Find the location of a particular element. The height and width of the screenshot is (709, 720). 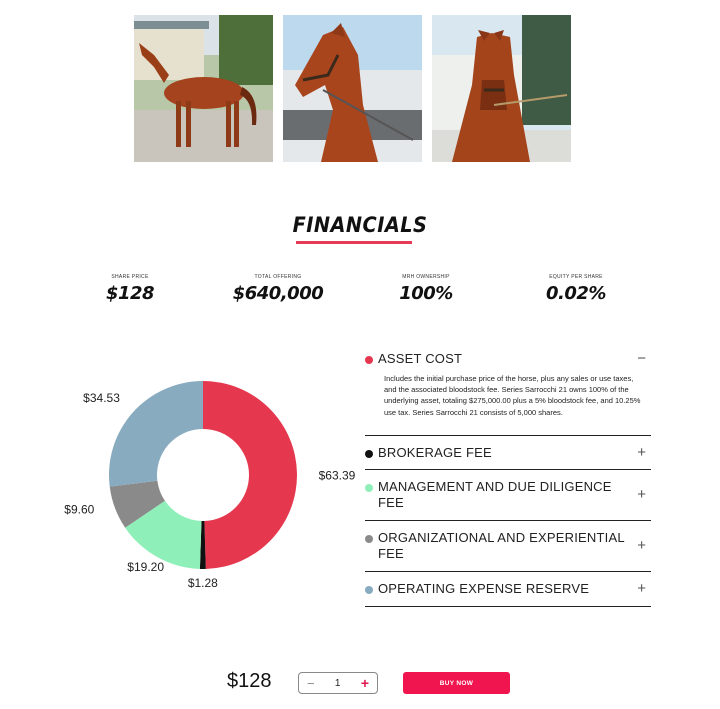

accordion-header: ORGANIZATIONAL AND EXPERIENTIAL FEE + is located at coordinates (508, 541).